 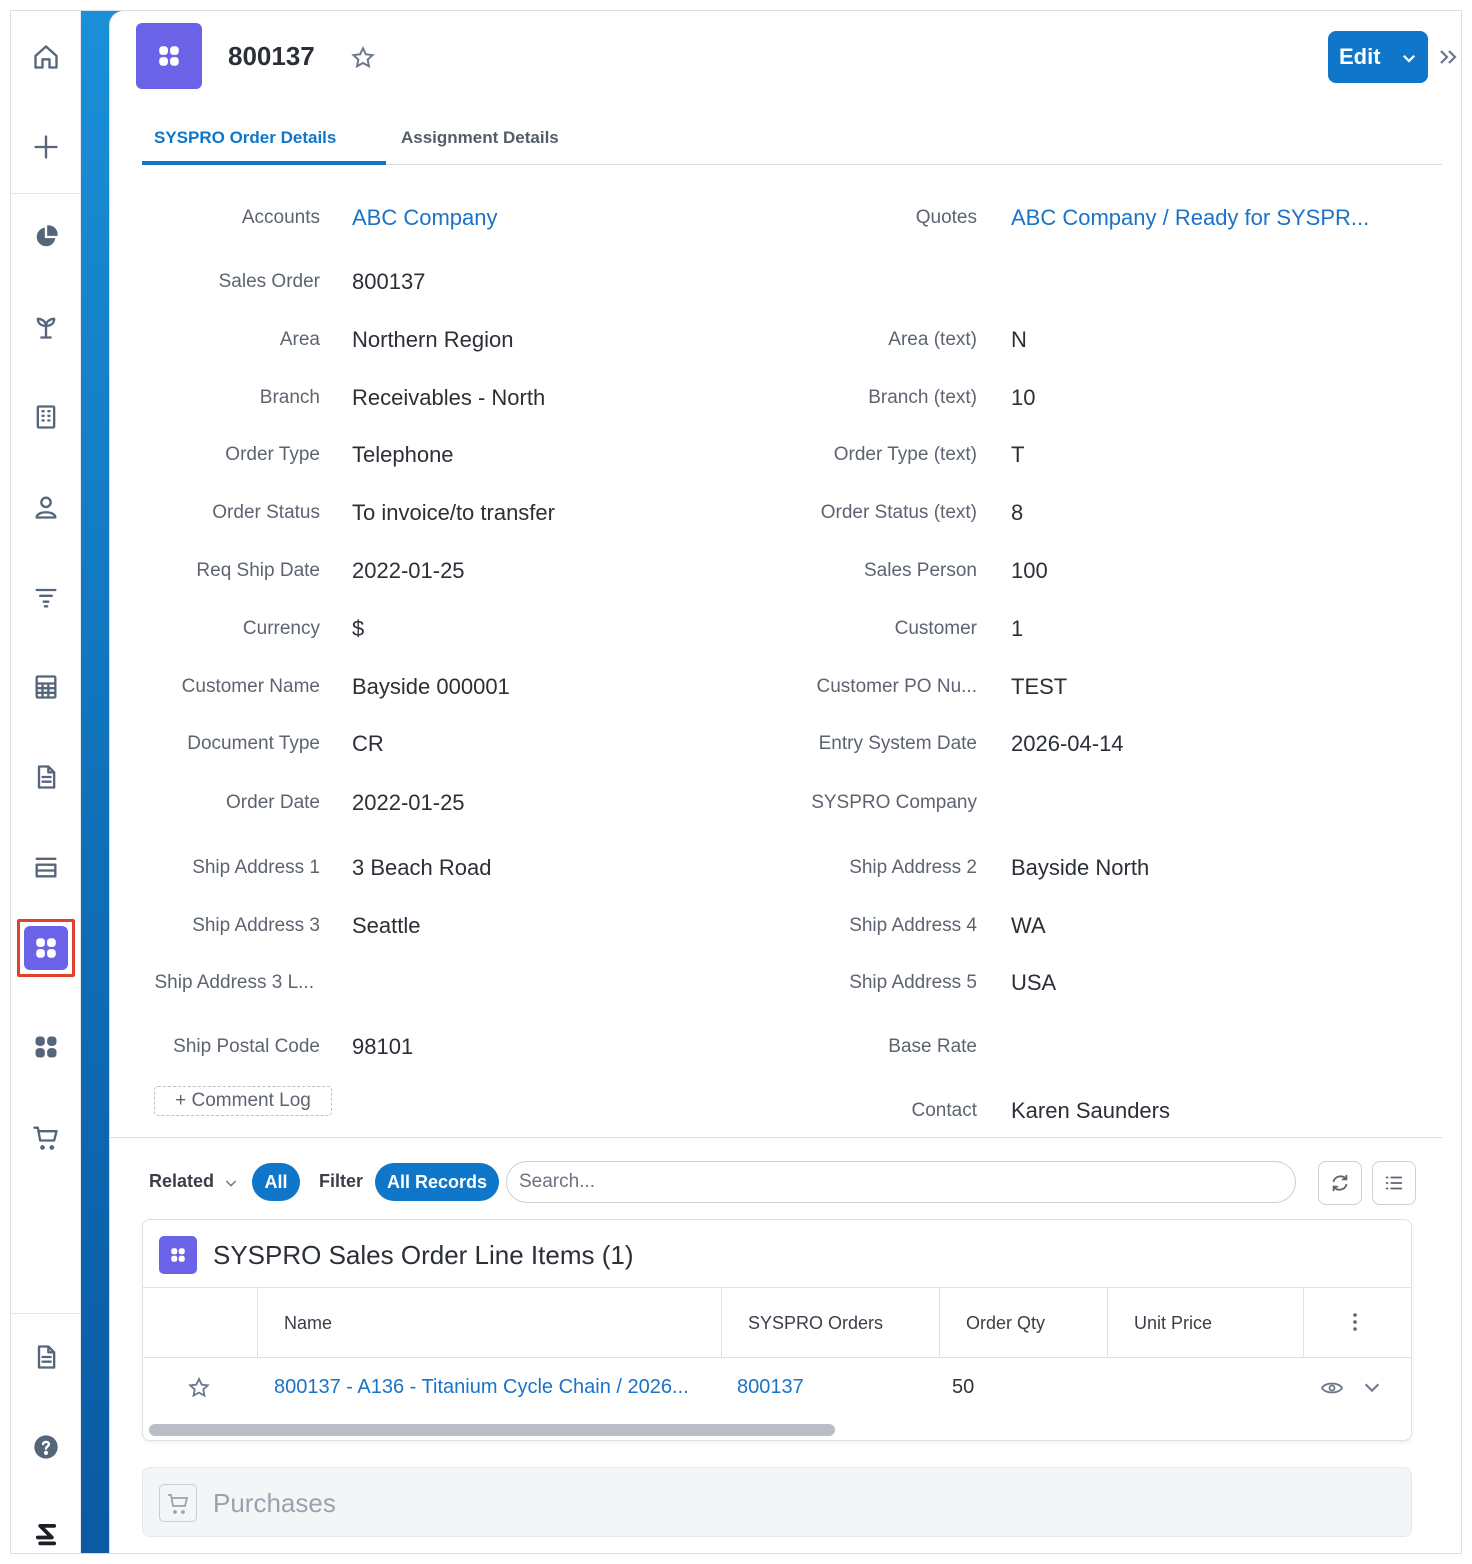 What do you see at coordinates (1034, 982) in the screenshot?
I see `field-value: USA` at bounding box center [1034, 982].